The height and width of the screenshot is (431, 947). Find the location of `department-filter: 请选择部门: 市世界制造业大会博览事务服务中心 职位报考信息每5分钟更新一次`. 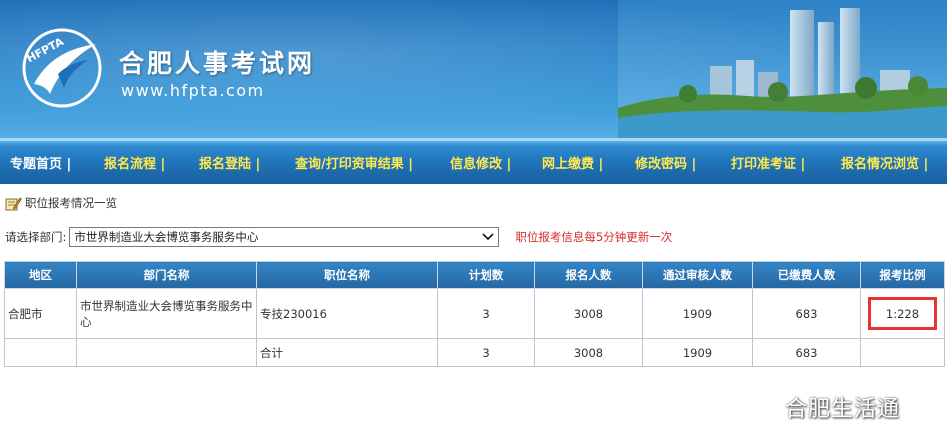

department-filter: 请选择部门: 市世界制造业大会博览事务服务中心 职位报考信息每5分钟更新一次 is located at coordinates (338, 237).